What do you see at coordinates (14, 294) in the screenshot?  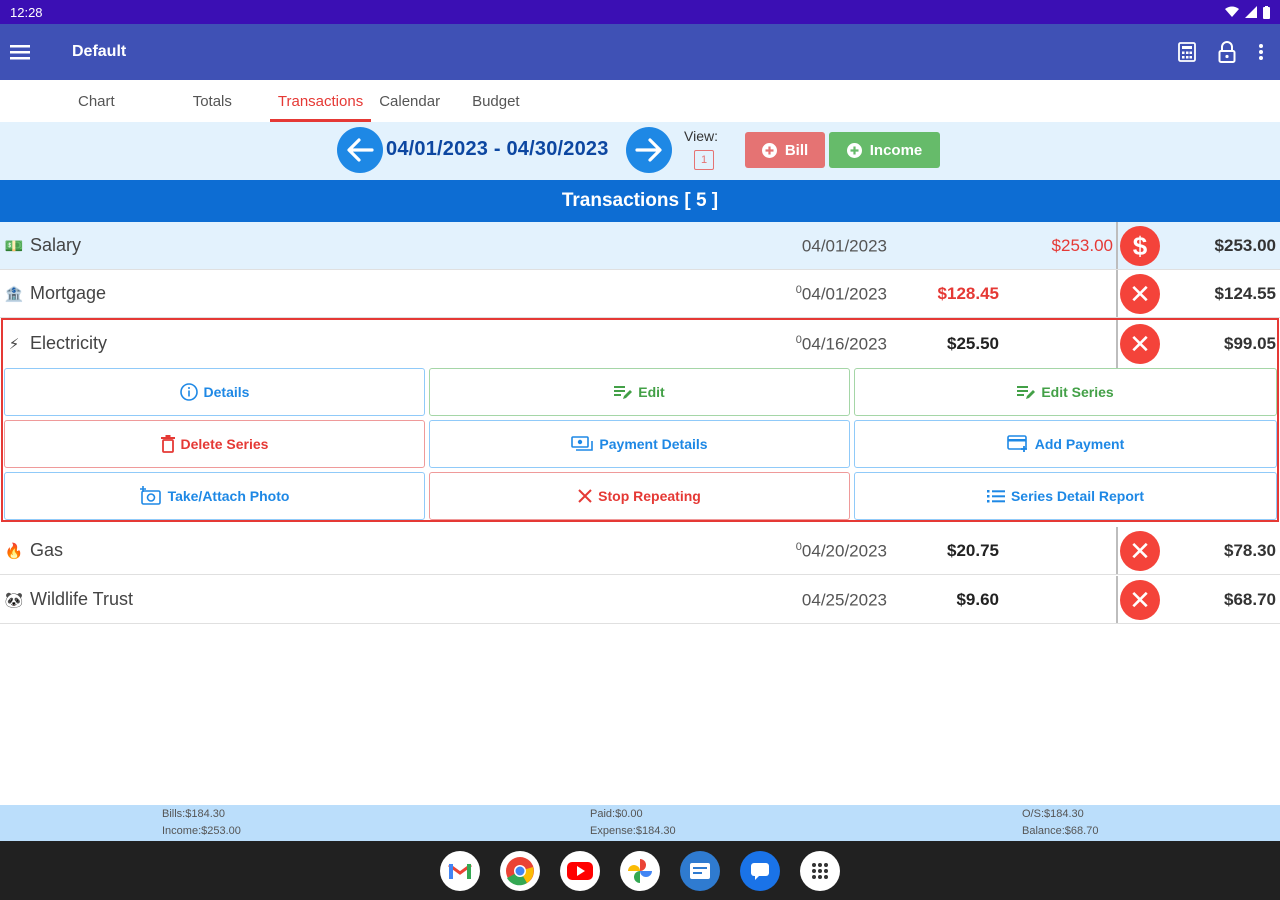 I see `bank-icon: 🏦` at bounding box center [14, 294].